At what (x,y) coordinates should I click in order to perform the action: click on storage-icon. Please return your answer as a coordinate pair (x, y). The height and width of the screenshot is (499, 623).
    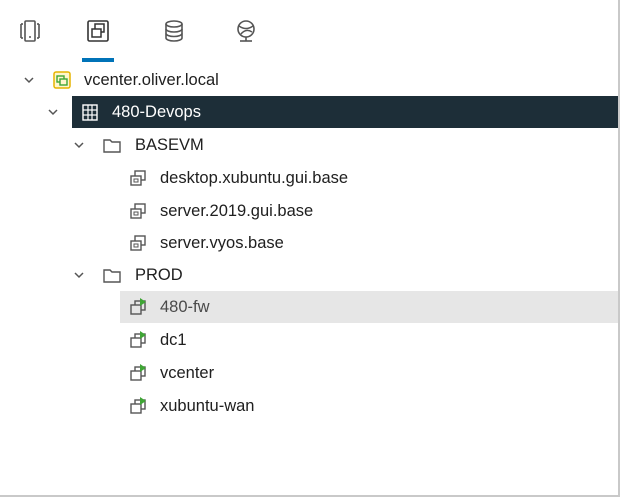
    Looking at the image, I should click on (174, 31).